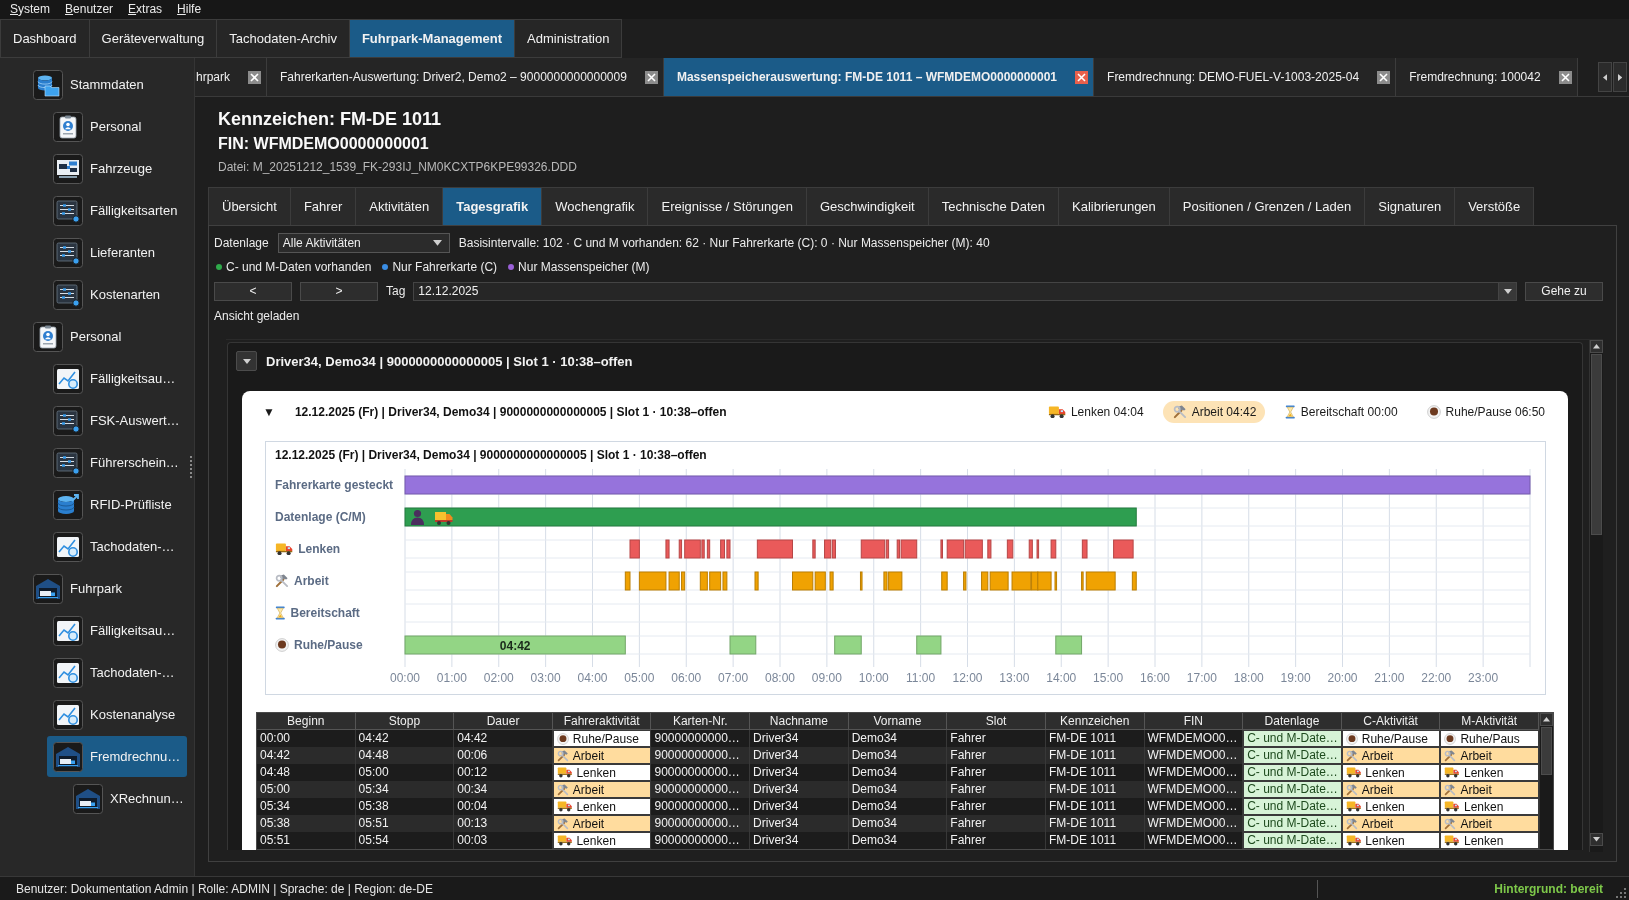 Image resolution: width=1629 pixels, height=900 pixels. What do you see at coordinates (253, 291) in the screenshot?
I see `prev-button: <` at bounding box center [253, 291].